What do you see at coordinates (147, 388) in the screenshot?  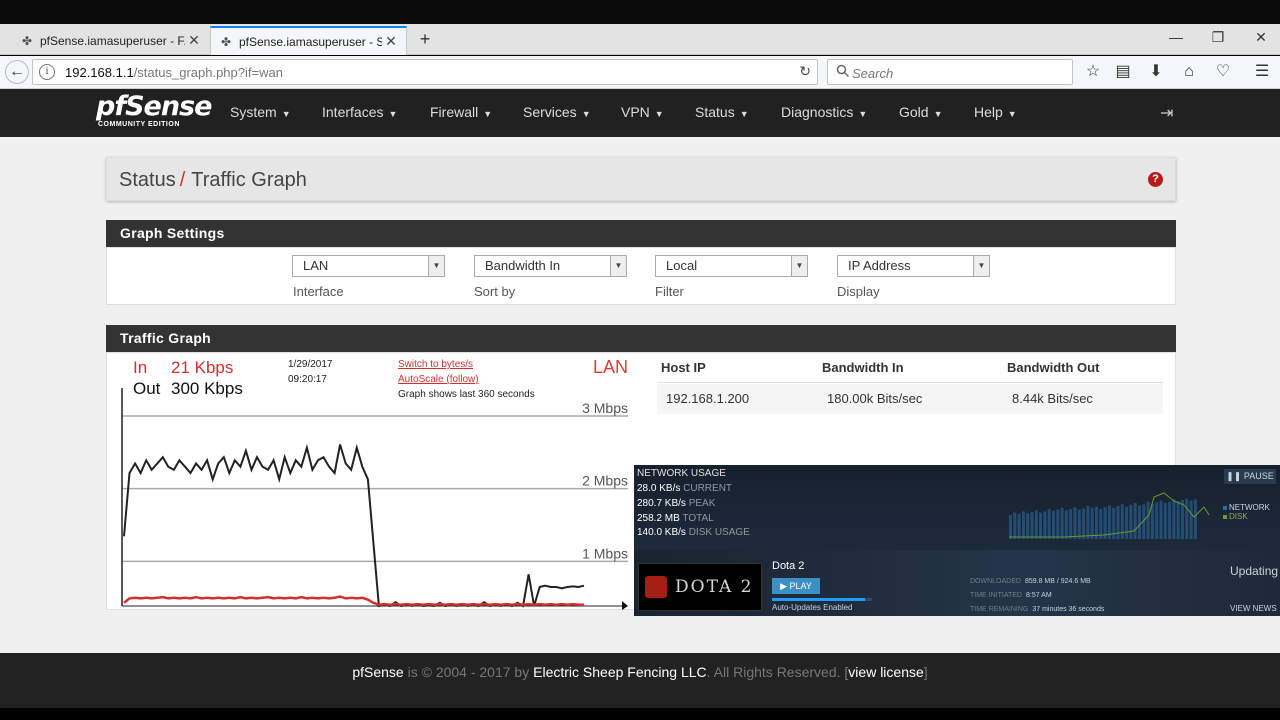 I see `out-label: Out` at bounding box center [147, 388].